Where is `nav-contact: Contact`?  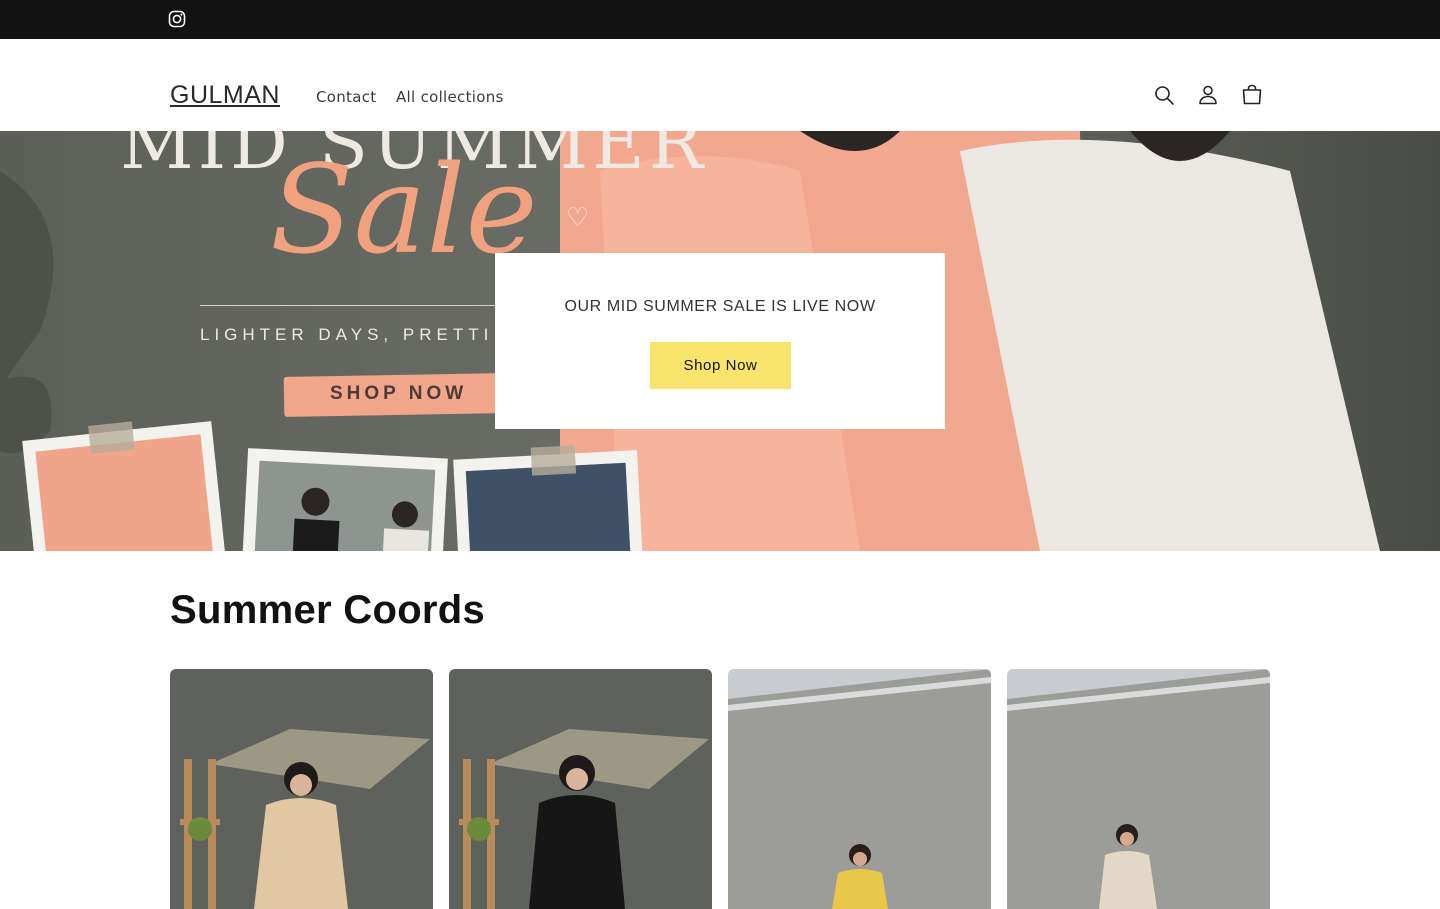
nav-contact: Contact is located at coordinates (346, 97).